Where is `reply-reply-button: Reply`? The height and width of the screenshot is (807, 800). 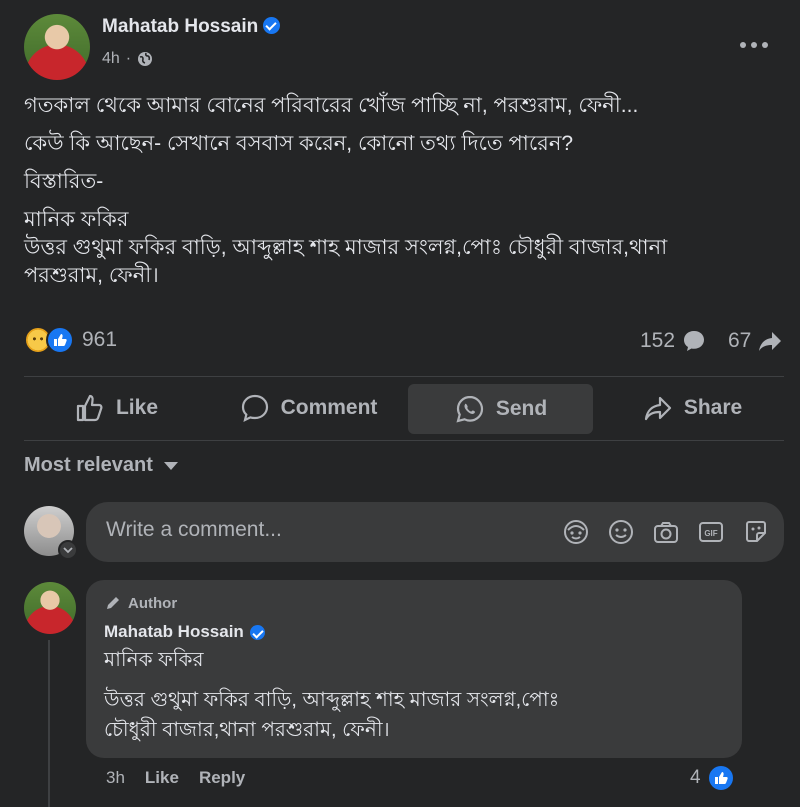
reply-reply-button: Reply is located at coordinates (222, 778).